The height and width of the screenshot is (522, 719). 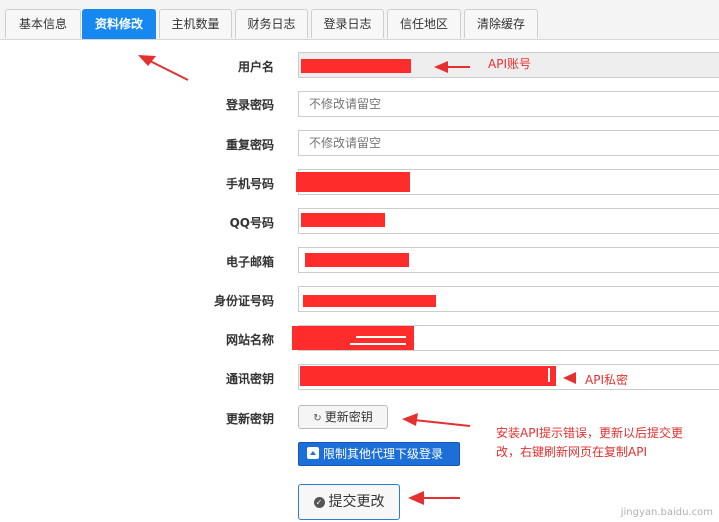 I want to click on watermark: jingyan.baidu.com, so click(x=666, y=512).